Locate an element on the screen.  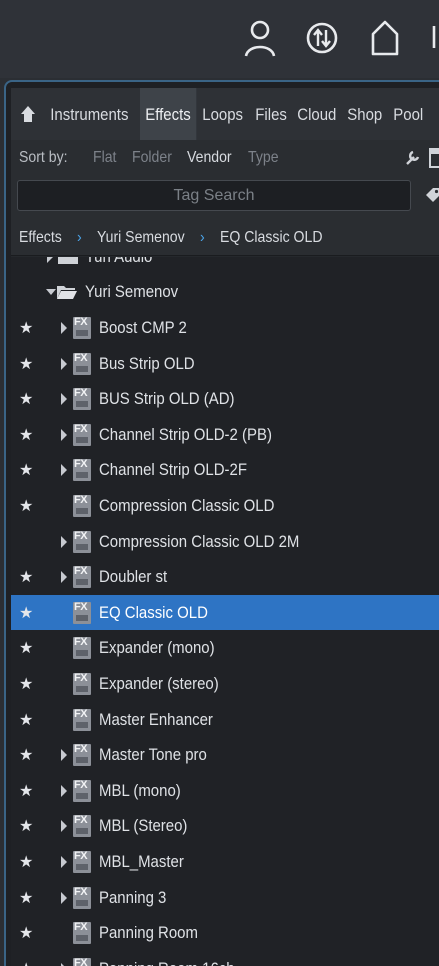
preset-row: ★ MBL (mono) is located at coordinates (225, 791).